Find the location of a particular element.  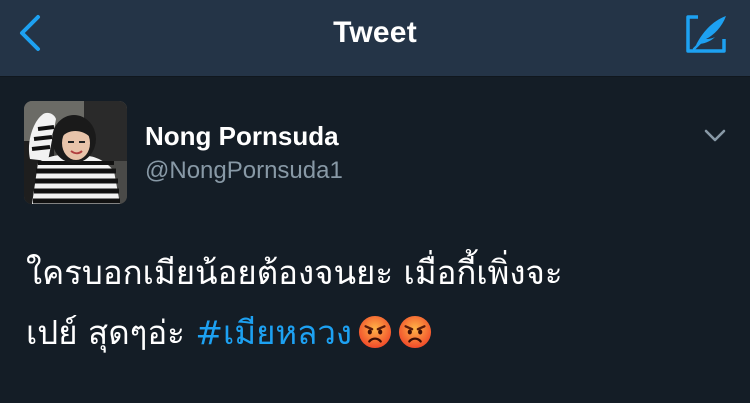

compose-quill-icon is located at coordinates (706, 34).